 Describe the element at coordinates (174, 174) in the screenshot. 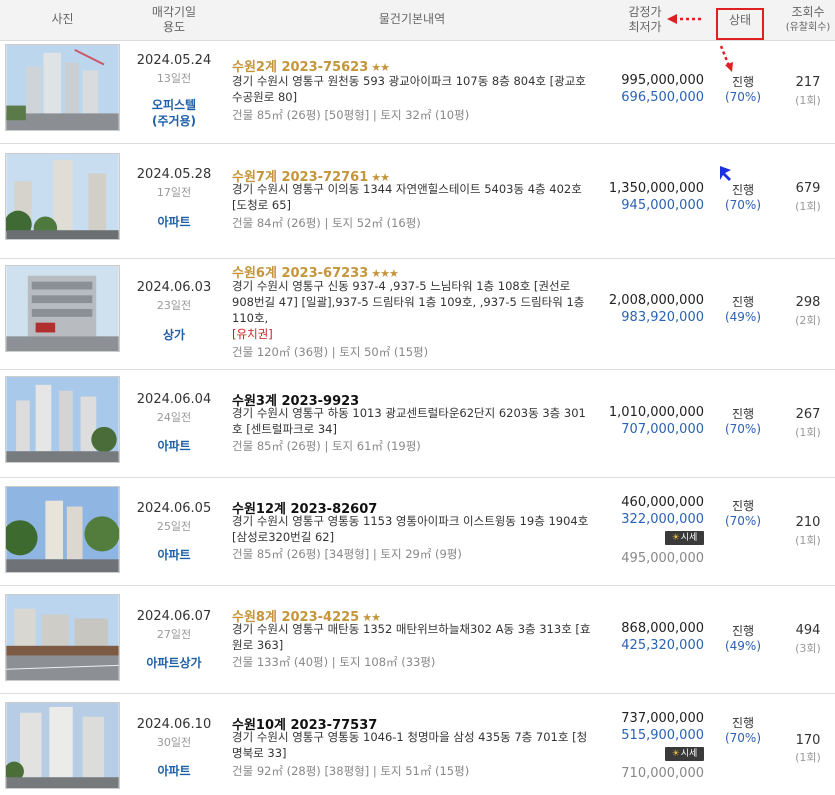

I see `sale-date: 2024.05.28` at that location.